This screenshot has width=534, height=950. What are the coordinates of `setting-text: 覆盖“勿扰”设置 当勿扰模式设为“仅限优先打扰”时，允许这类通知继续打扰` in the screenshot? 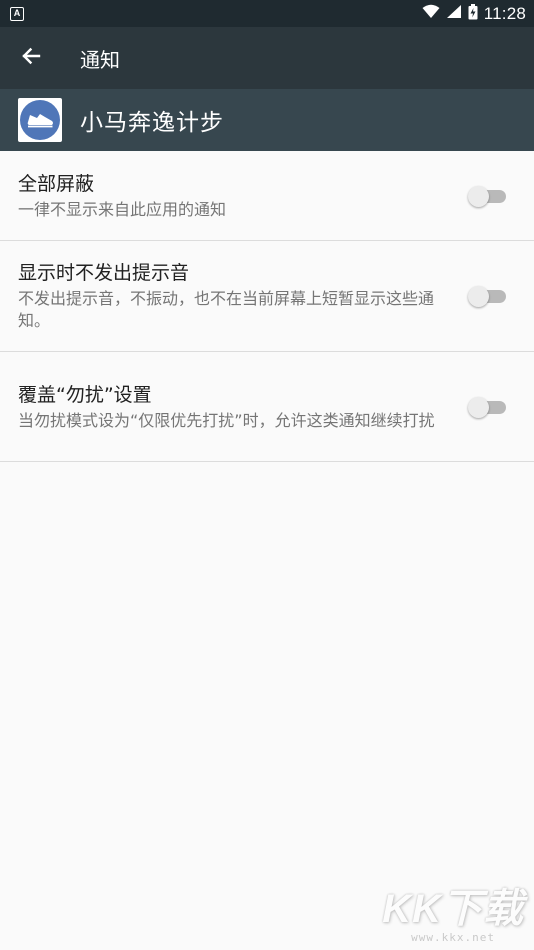 It's located at (243, 407).